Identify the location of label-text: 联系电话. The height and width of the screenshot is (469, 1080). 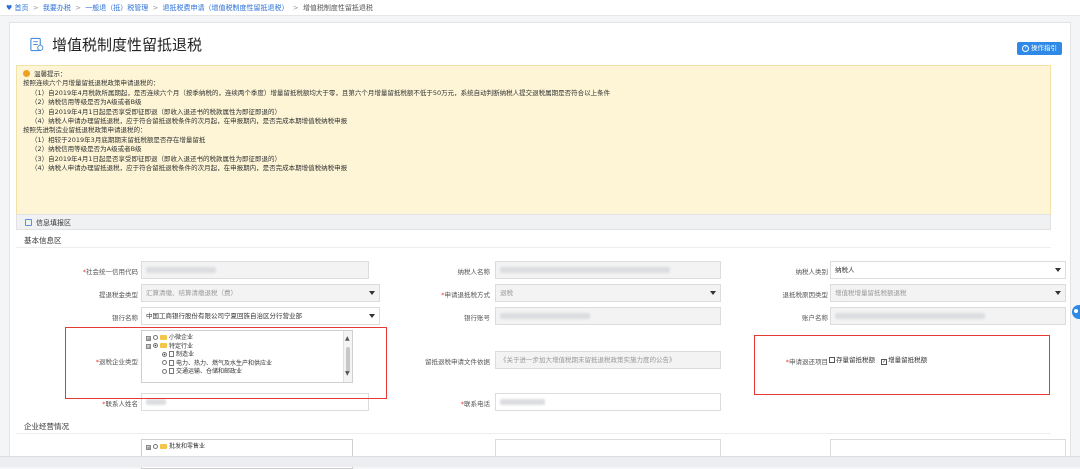
(477, 404).